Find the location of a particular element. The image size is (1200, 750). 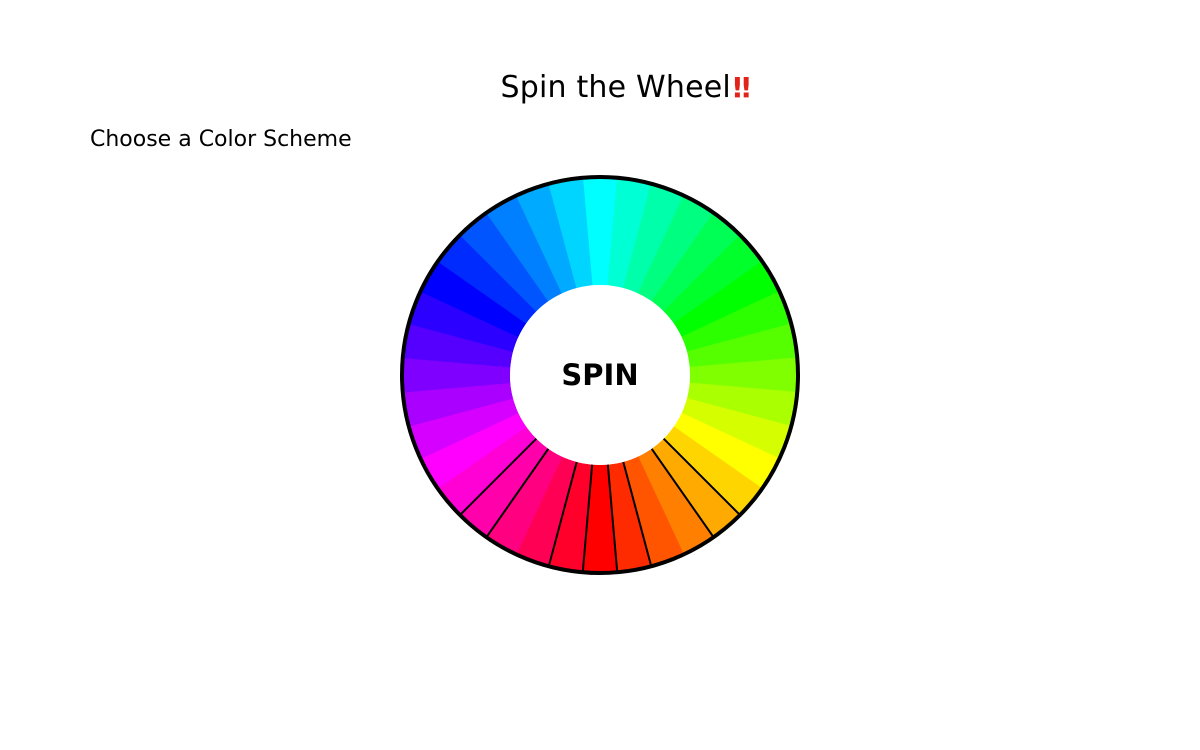

spin-button: SPIN is located at coordinates (600, 375).